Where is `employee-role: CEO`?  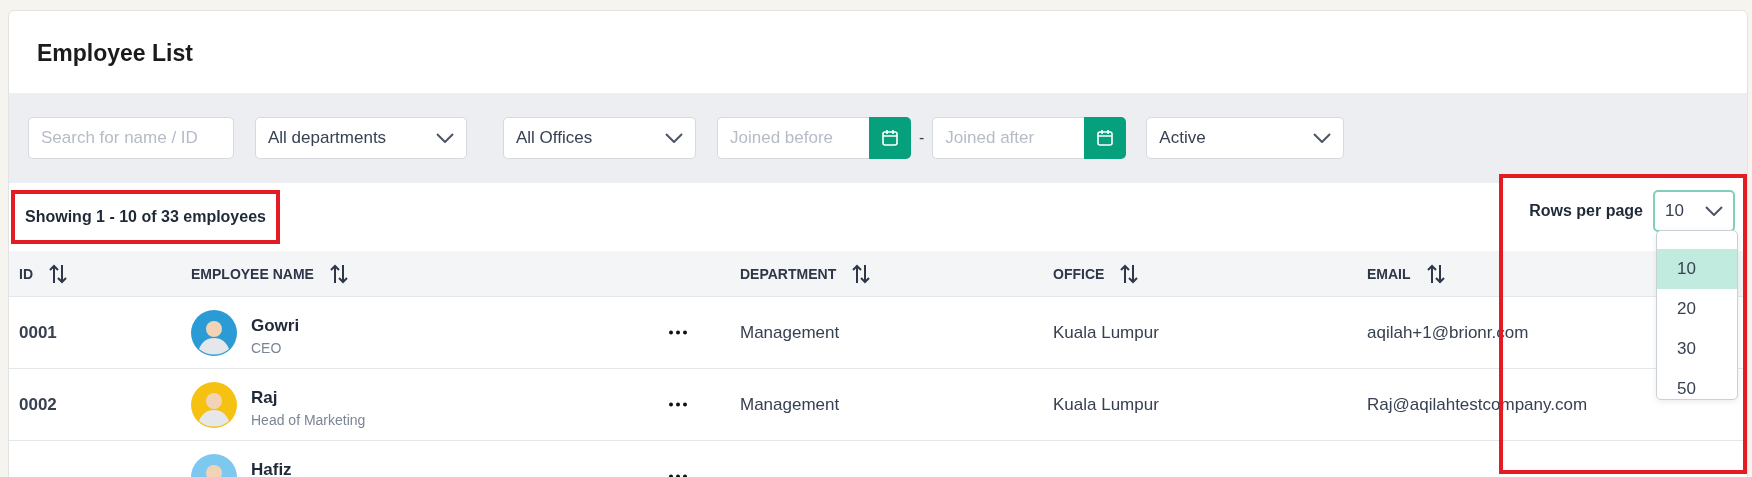
employee-role: CEO is located at coordinates (267, 347).